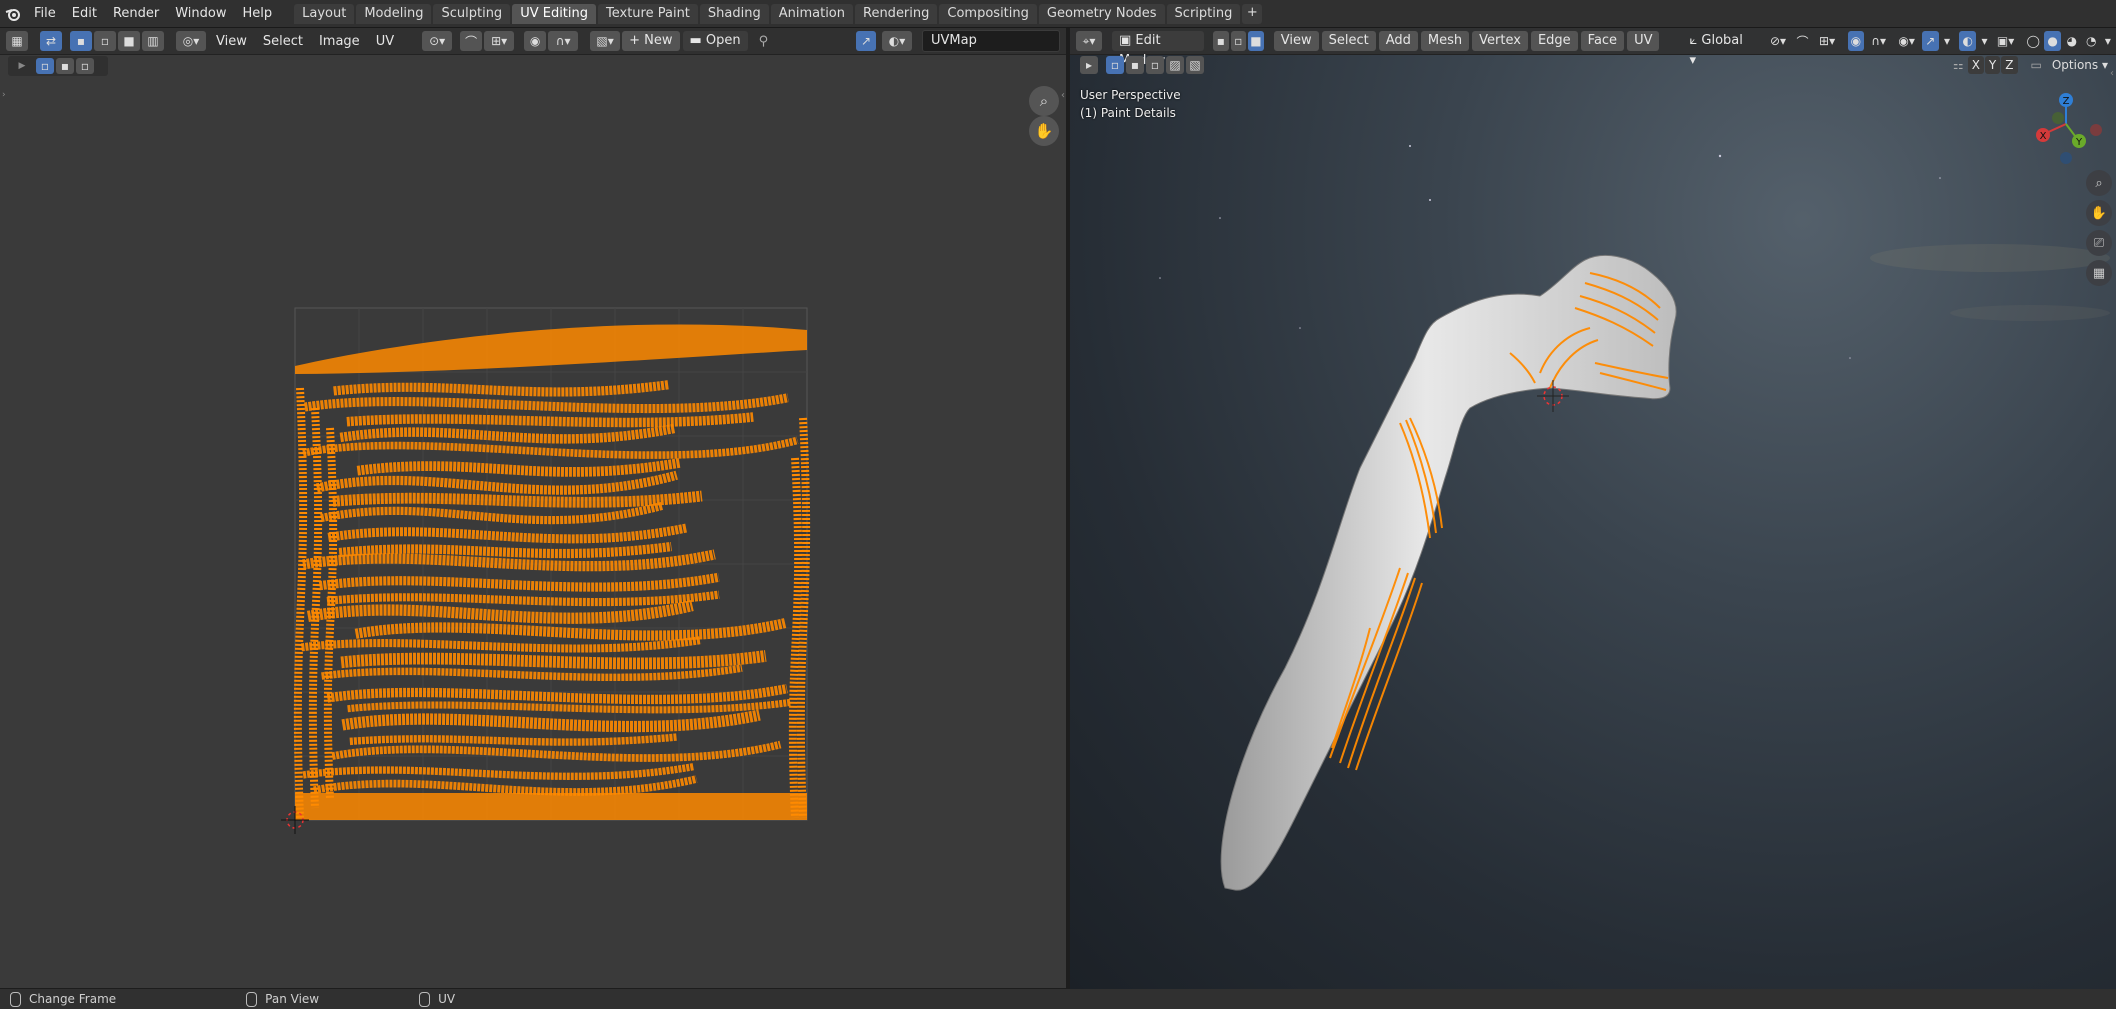 The height and width of the screenshot is (1009, 2116). What do you see at coordinates (991, 41) in the screenshot?
I see `uvmap-field: UVMap` at bounding box center [991, 41].